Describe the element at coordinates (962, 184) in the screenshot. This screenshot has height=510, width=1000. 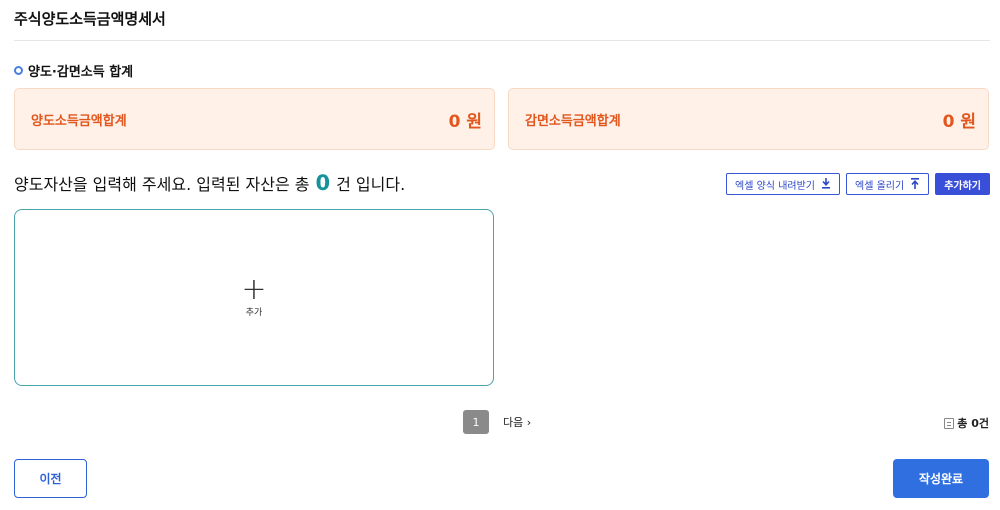
I see `add-asset-button: 추가하기` at that location.